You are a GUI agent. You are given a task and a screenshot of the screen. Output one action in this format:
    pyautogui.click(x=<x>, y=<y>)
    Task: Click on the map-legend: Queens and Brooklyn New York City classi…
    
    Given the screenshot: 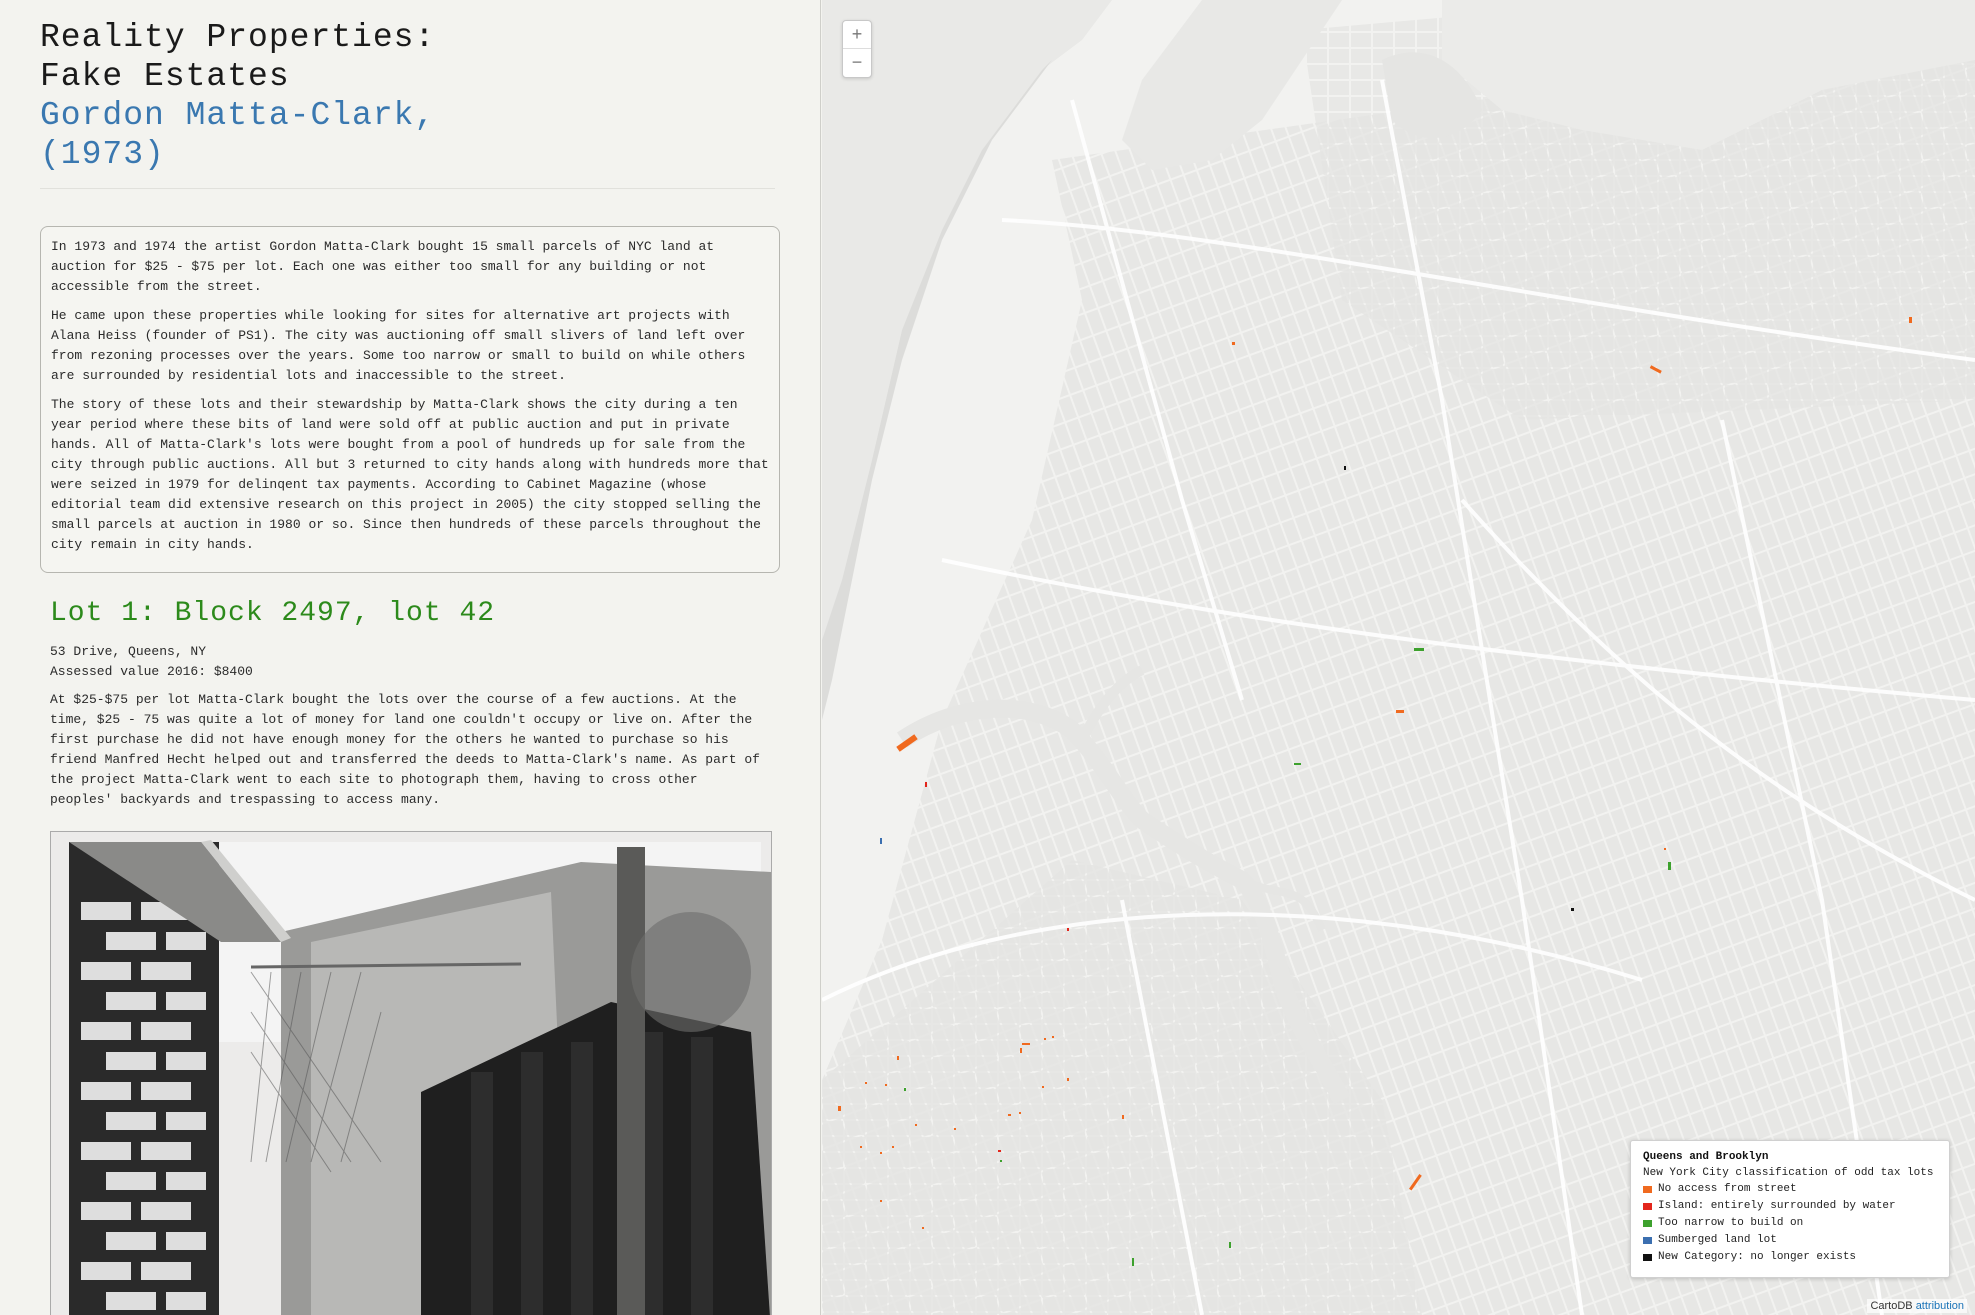 What is the action you would take?
    pyautogui.click(x=1790, y=1209)
    